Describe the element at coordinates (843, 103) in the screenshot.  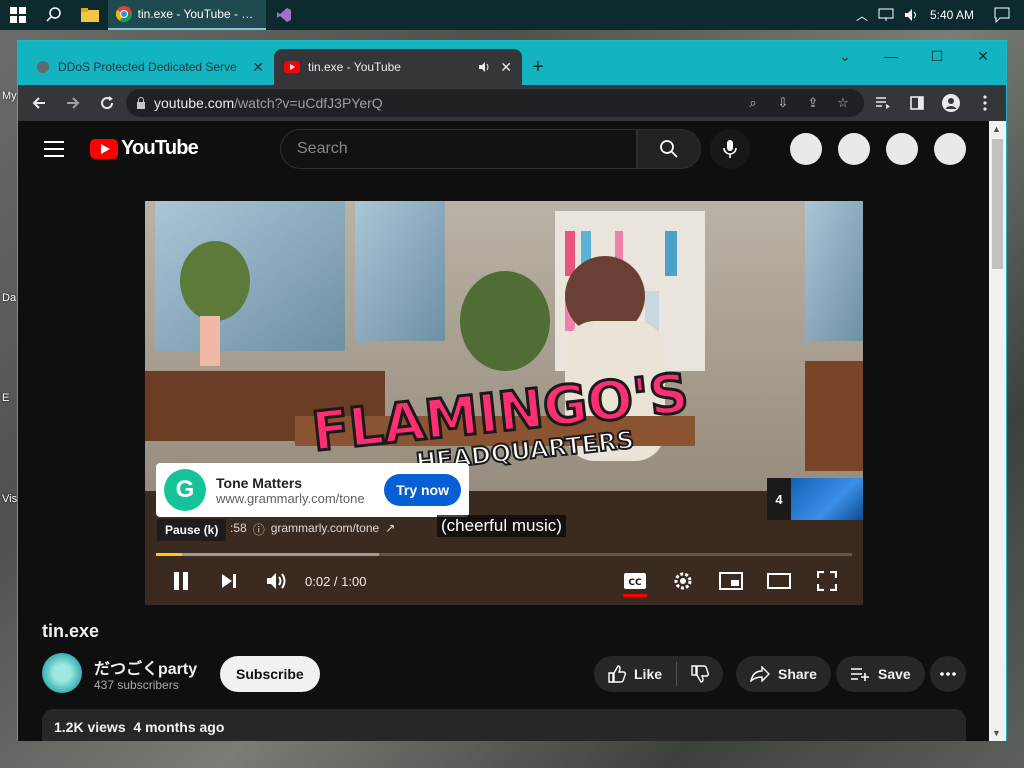
I see `bookmark-star-icon: ☆` at that location.